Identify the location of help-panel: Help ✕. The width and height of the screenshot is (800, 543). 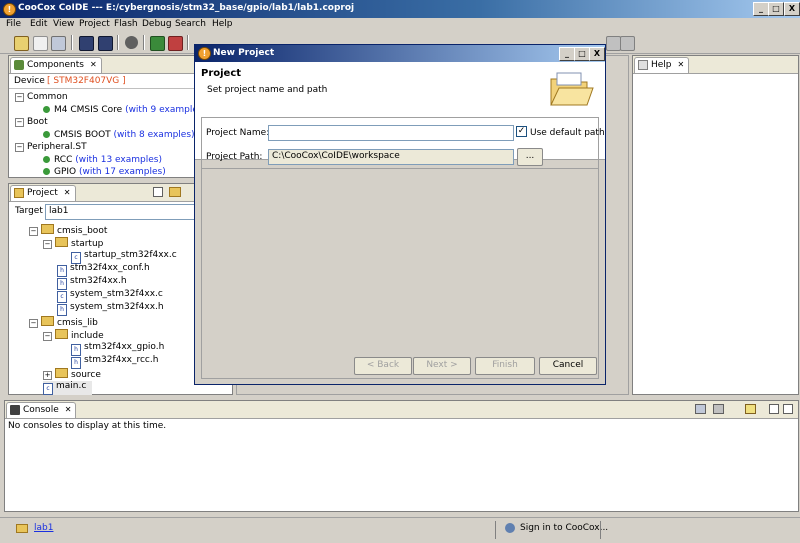
(715, 225).